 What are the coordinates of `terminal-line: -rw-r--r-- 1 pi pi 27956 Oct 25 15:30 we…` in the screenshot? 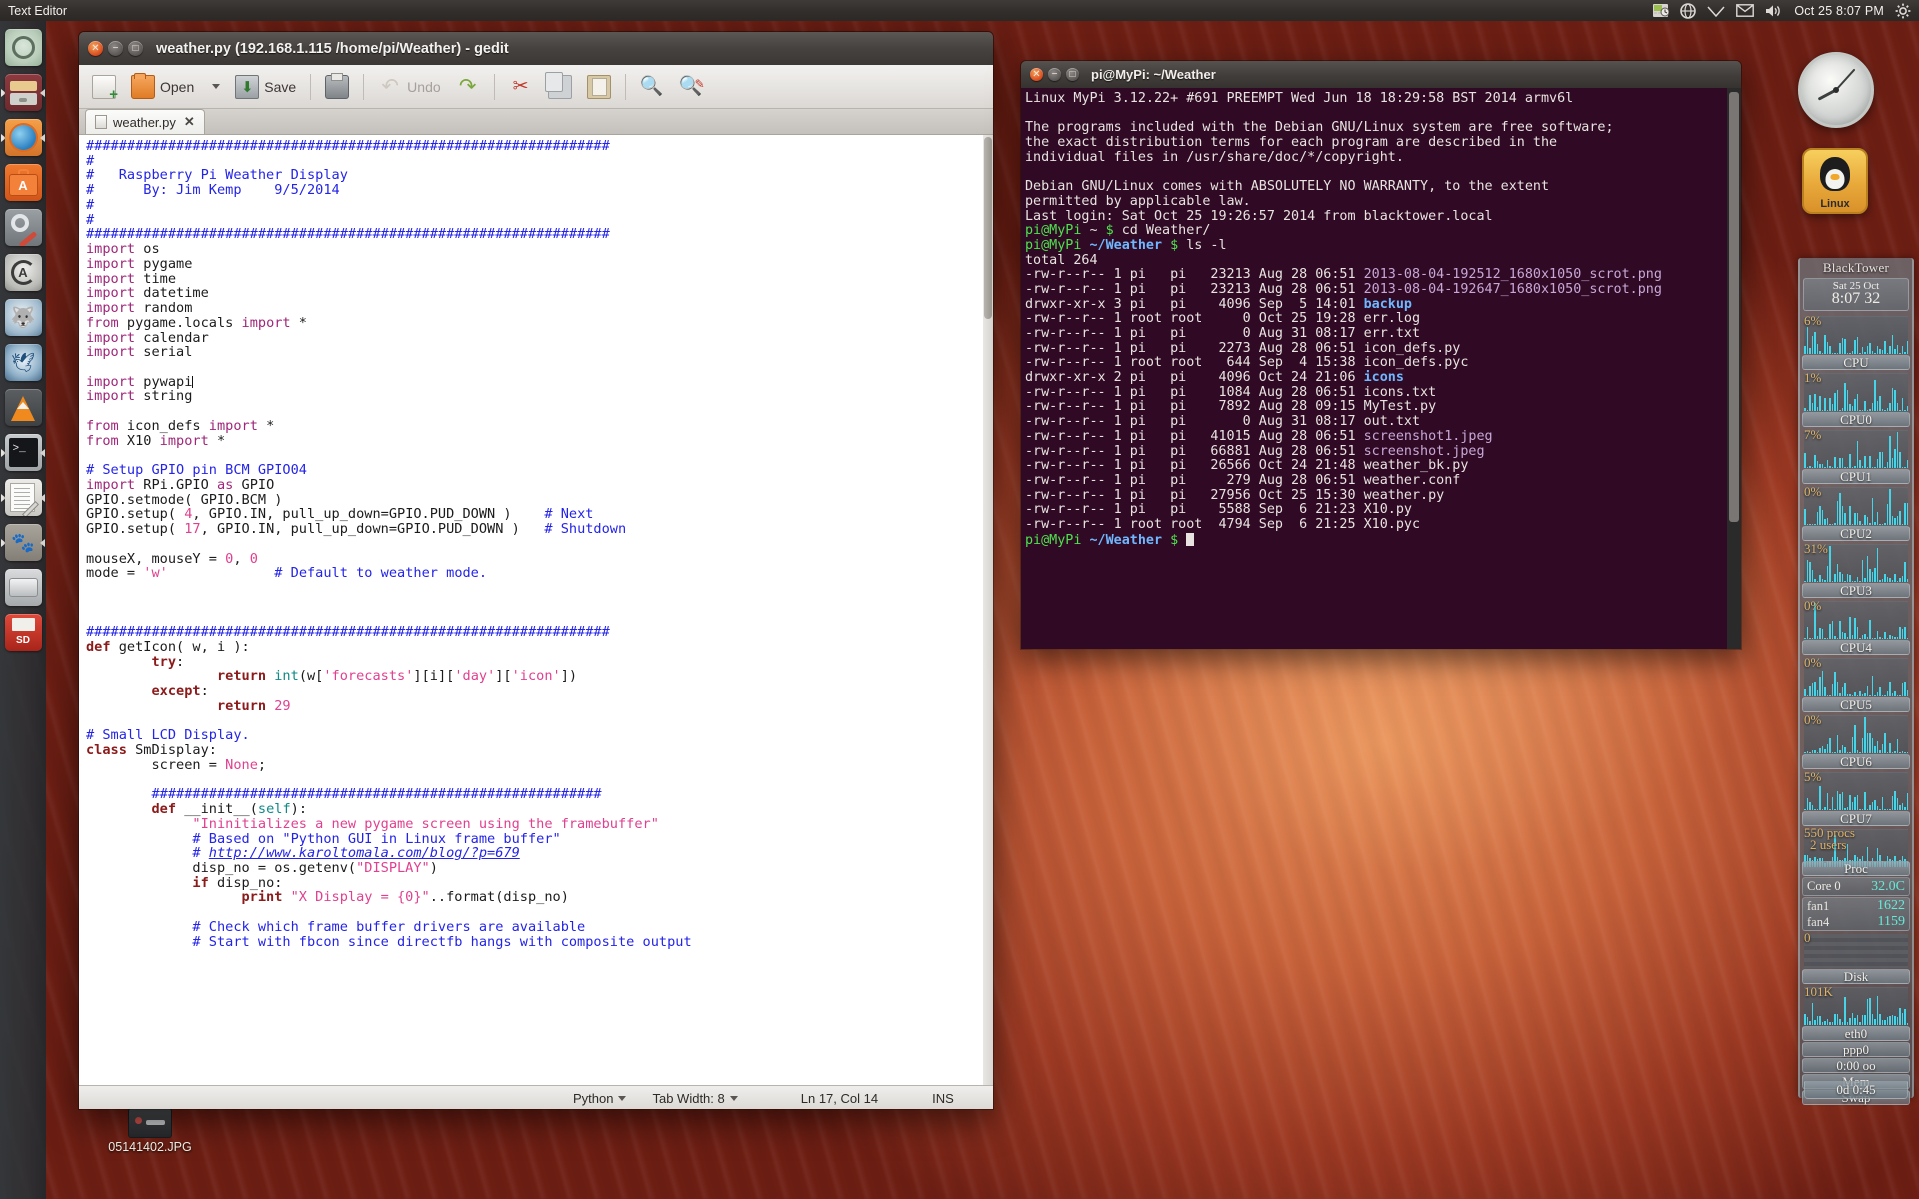 It's located at (1235, 495).